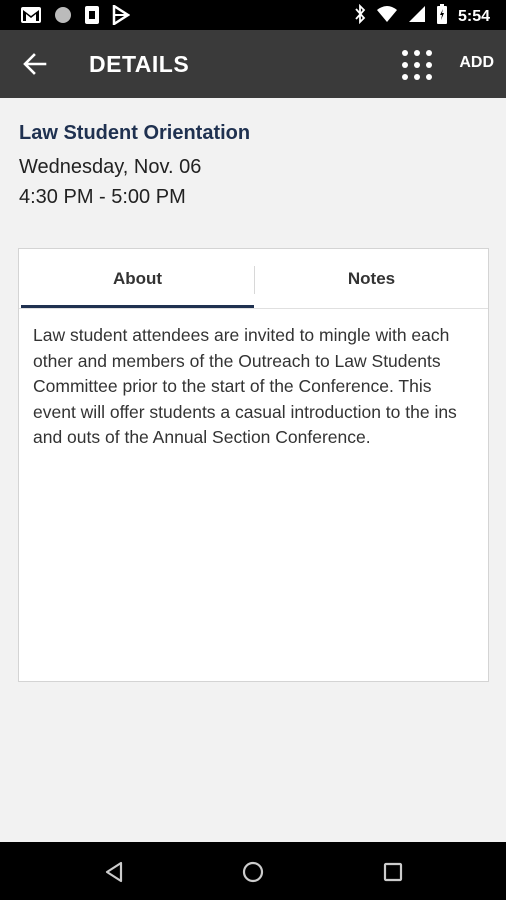  What do you see at coordinates (121, 16) in the screenshot?
I see `play-store-icon` at bounding box center [121, 16].